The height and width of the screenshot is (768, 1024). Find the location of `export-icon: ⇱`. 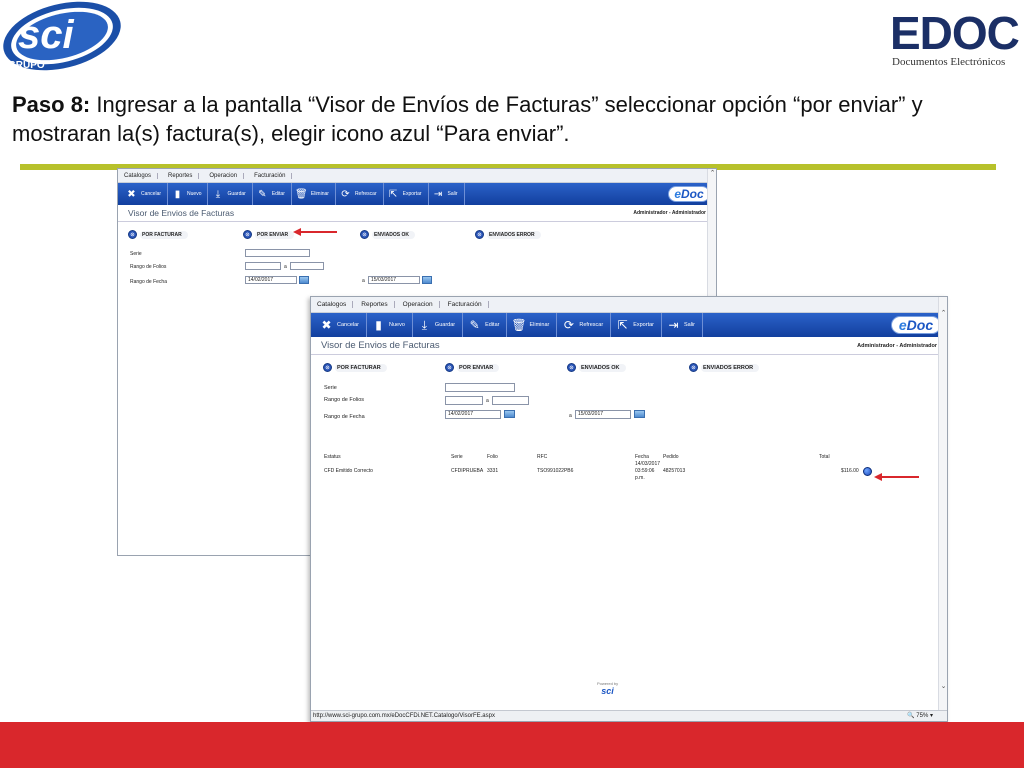

export-icon: ⇱ is located at coordinates (393, 194).